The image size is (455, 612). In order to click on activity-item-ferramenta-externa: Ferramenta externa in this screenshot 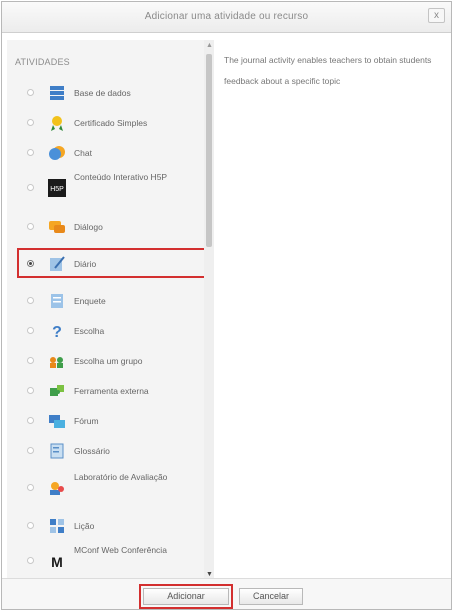, I will do `click(104, 391)`.